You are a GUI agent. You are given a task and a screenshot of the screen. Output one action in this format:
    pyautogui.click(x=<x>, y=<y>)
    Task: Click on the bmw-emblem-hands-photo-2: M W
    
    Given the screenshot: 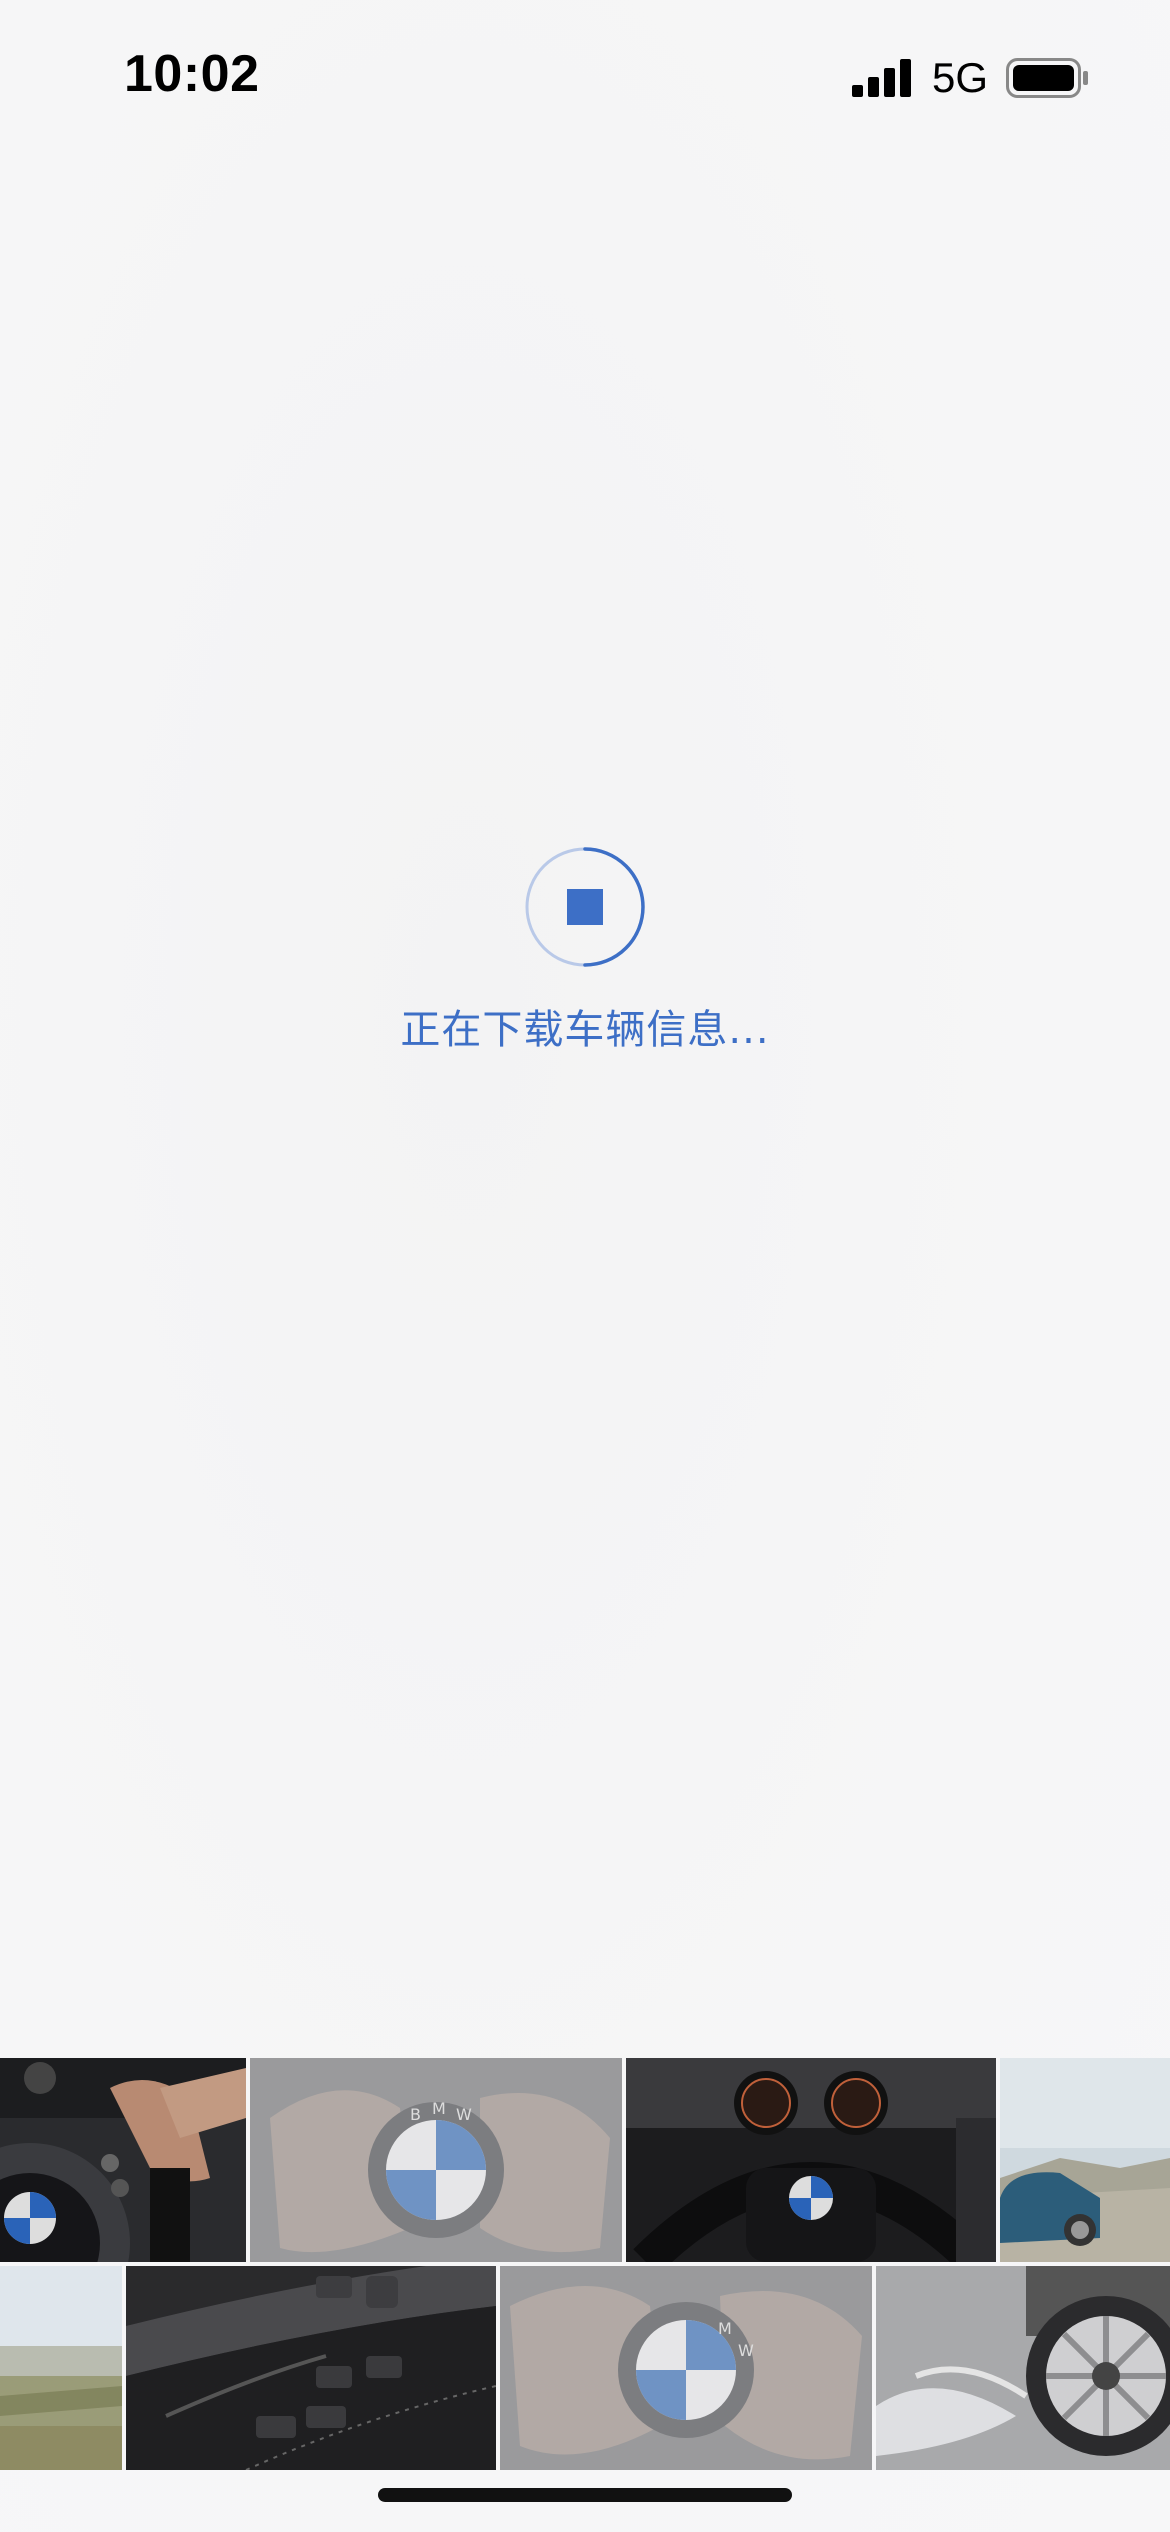 What is the action you would take?
    pyautogui.click(x=686, y=2368)
    